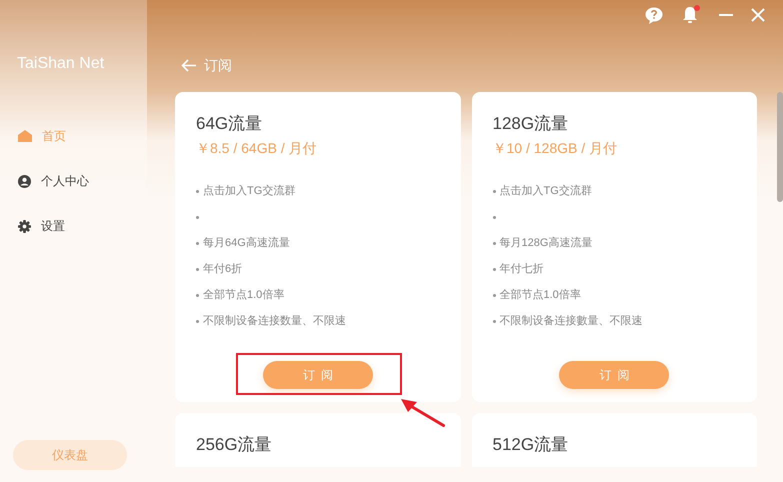  What do you see at coordinates (24, 181) in the screenshot?
I see `user-icon` at bounding box center [24, 181].